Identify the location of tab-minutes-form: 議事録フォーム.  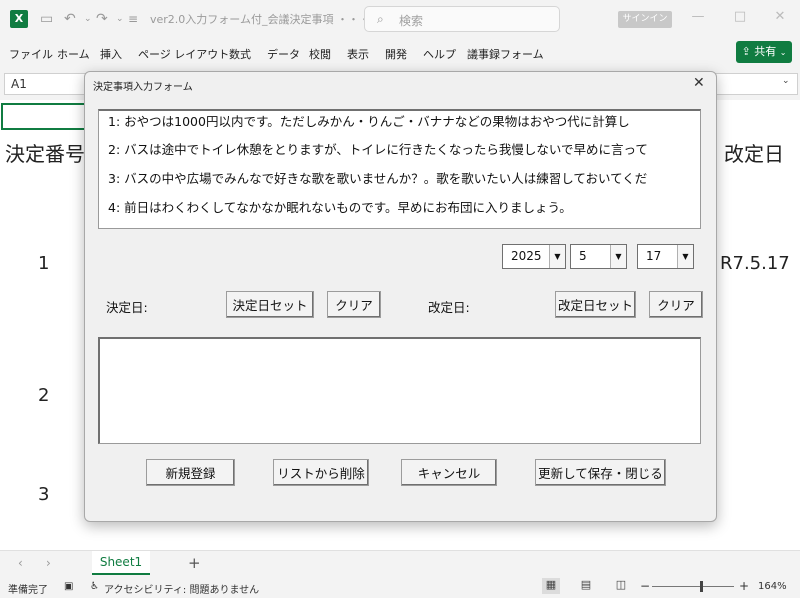
(505, 54).